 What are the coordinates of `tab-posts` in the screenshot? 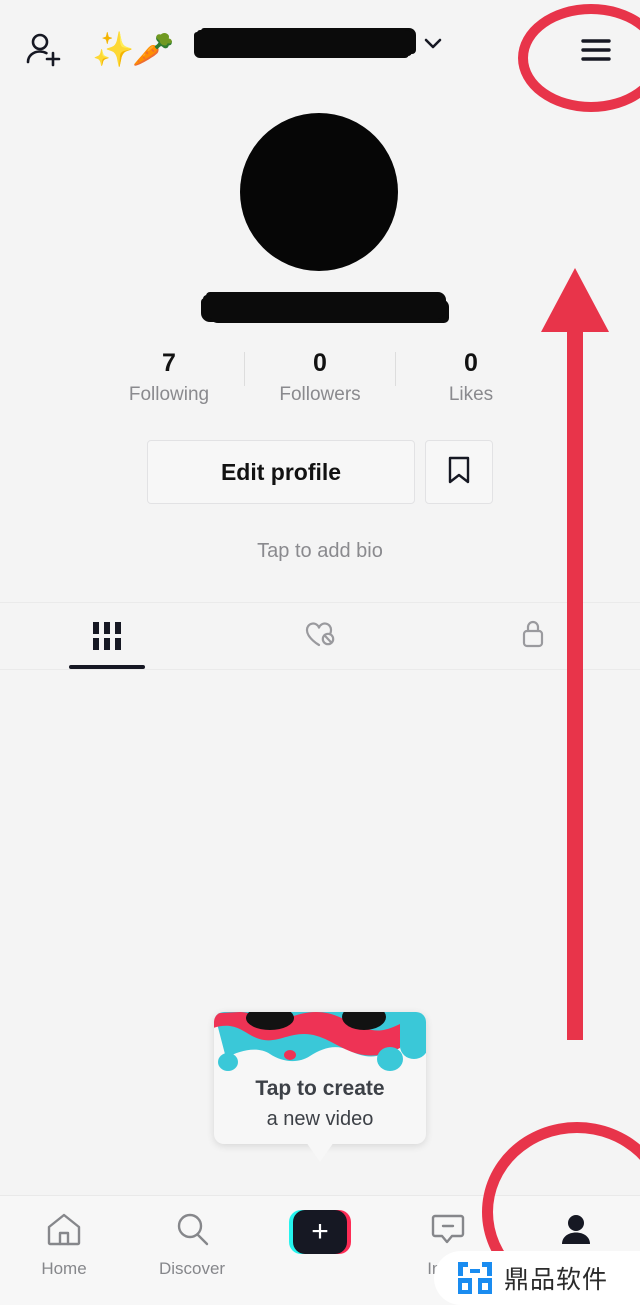 It's located at (106, 636).